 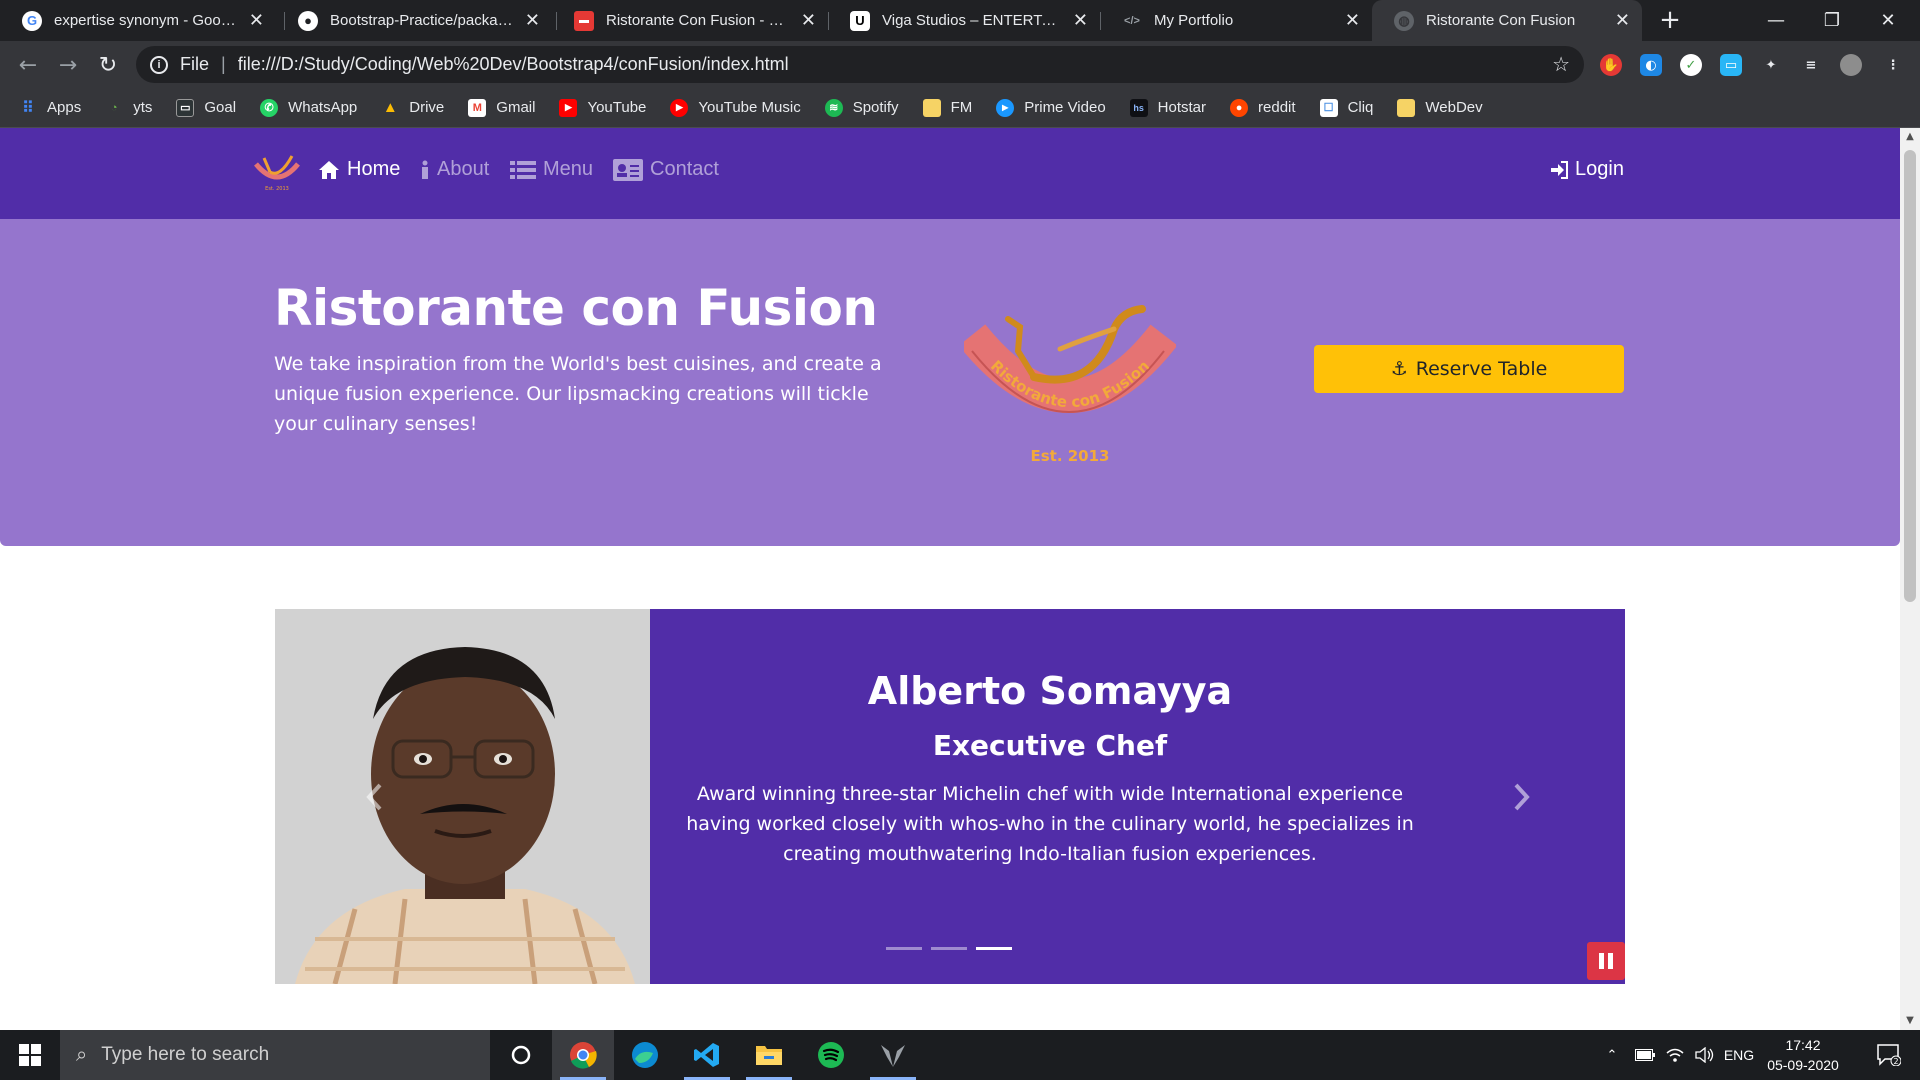 What do you see at coordinates (1236, 20) in the screenshot?
I see `tab-portfolio: </> My Portfolio ✕` at bounding box center [1236, 20].